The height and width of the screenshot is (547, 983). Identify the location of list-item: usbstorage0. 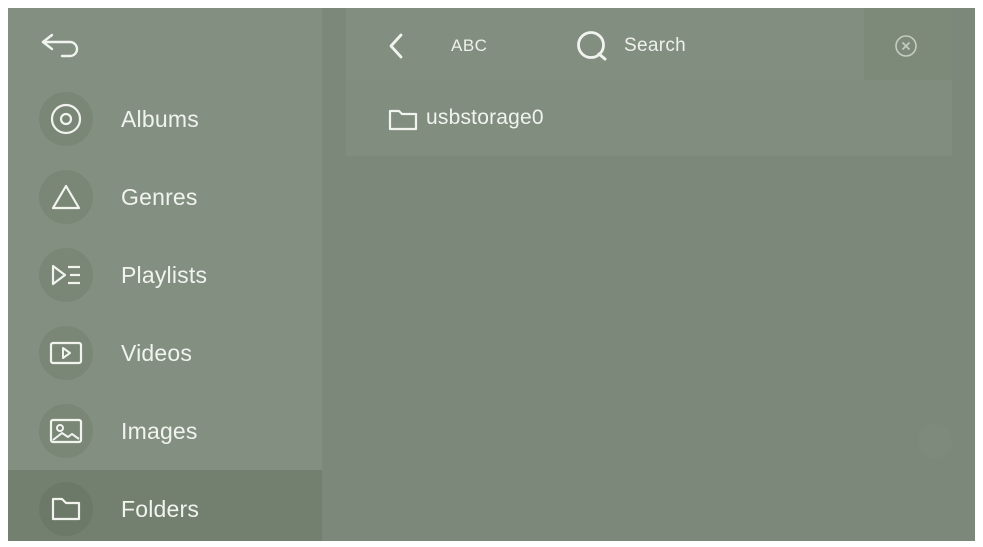
(649, 118).